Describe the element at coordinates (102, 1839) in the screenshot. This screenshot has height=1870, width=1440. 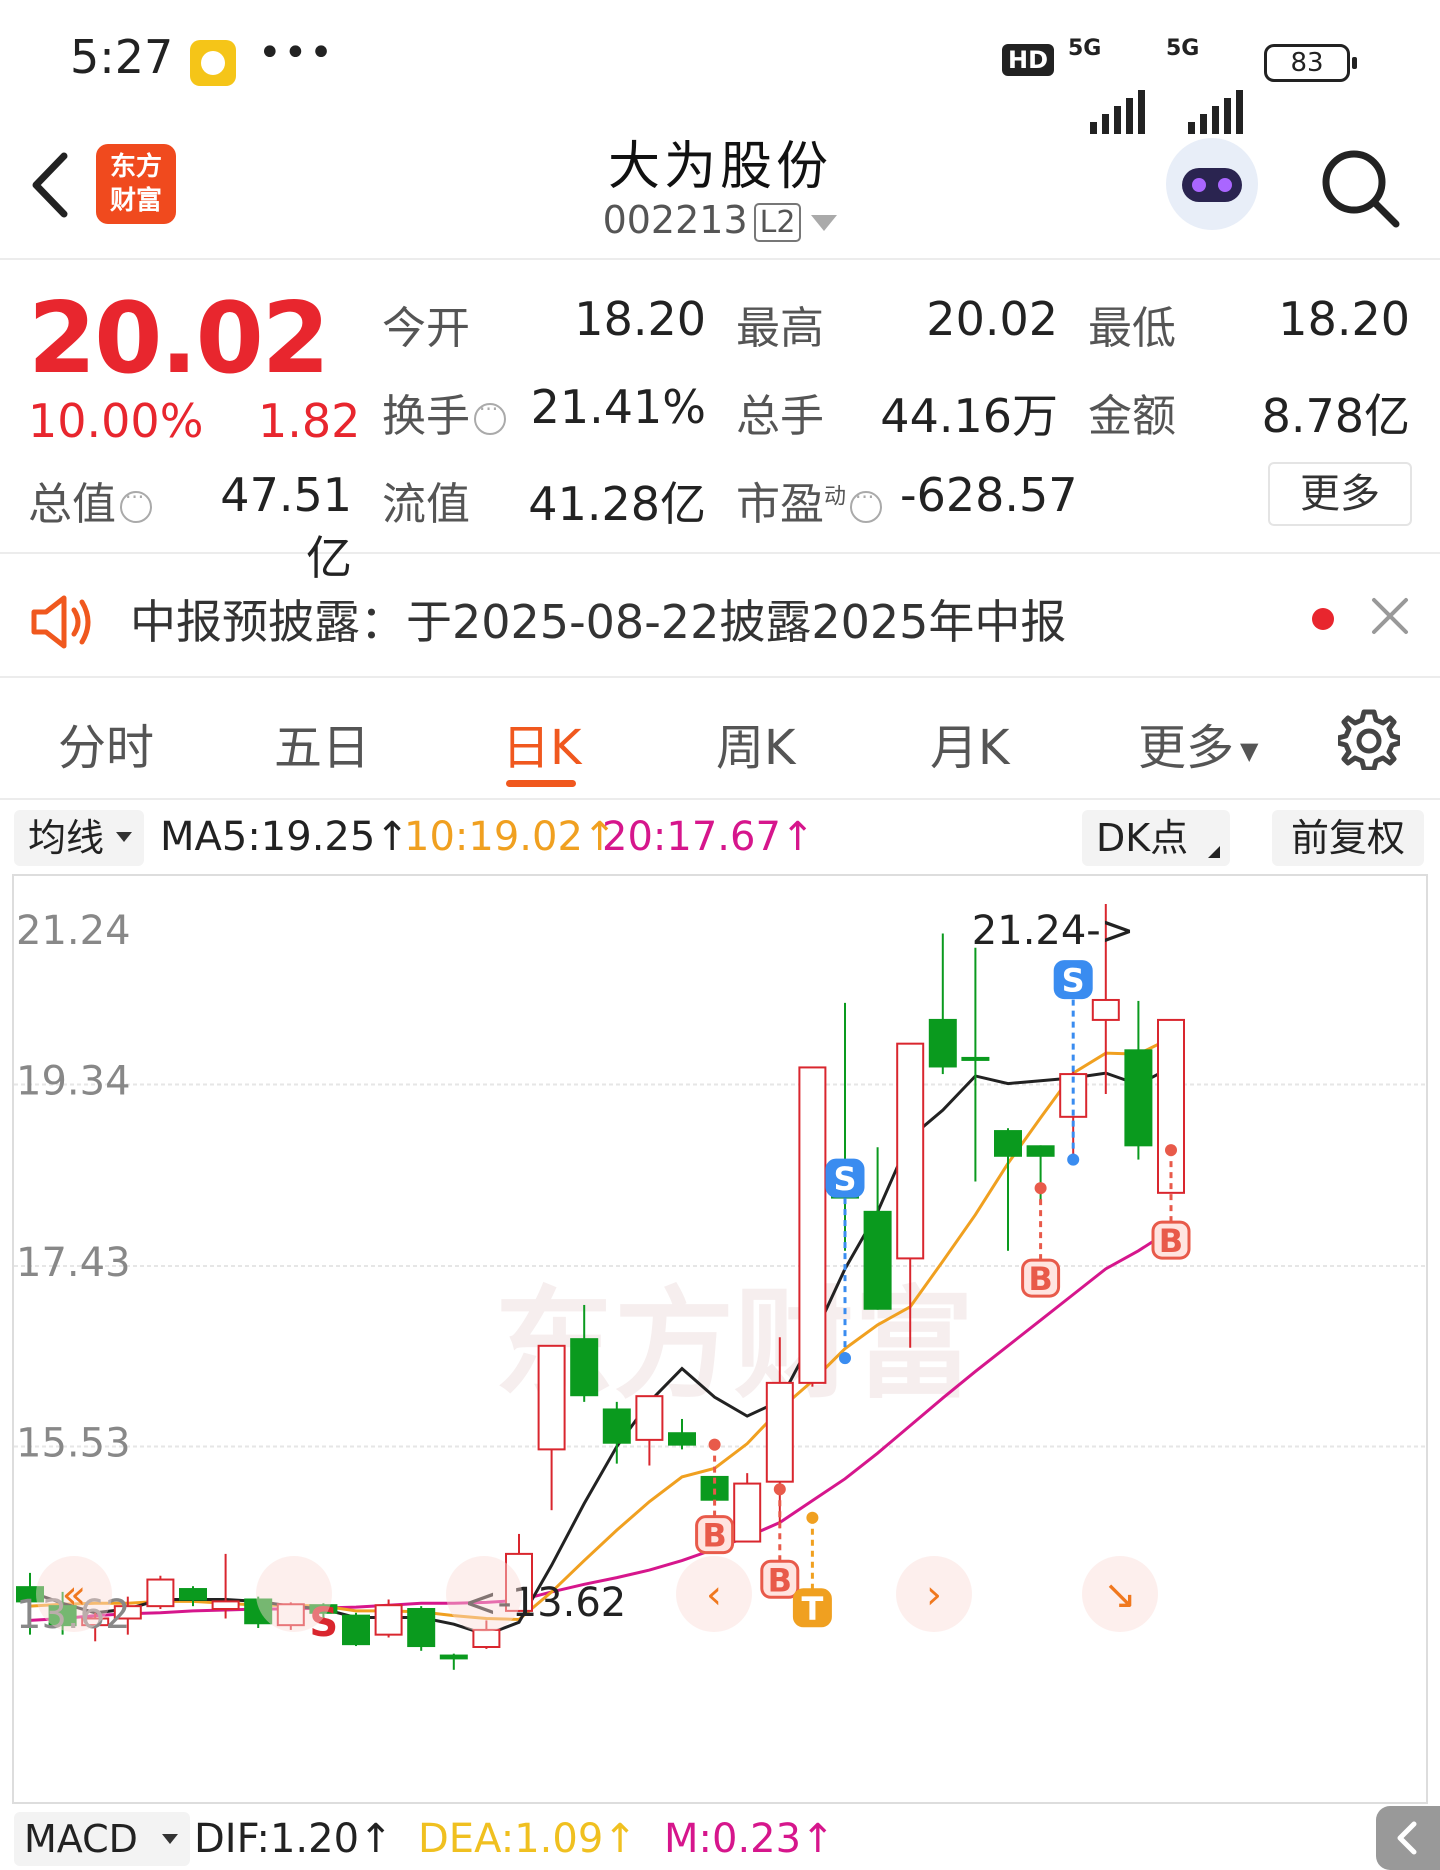
I see `macd-selector-button: MACD` at that location.